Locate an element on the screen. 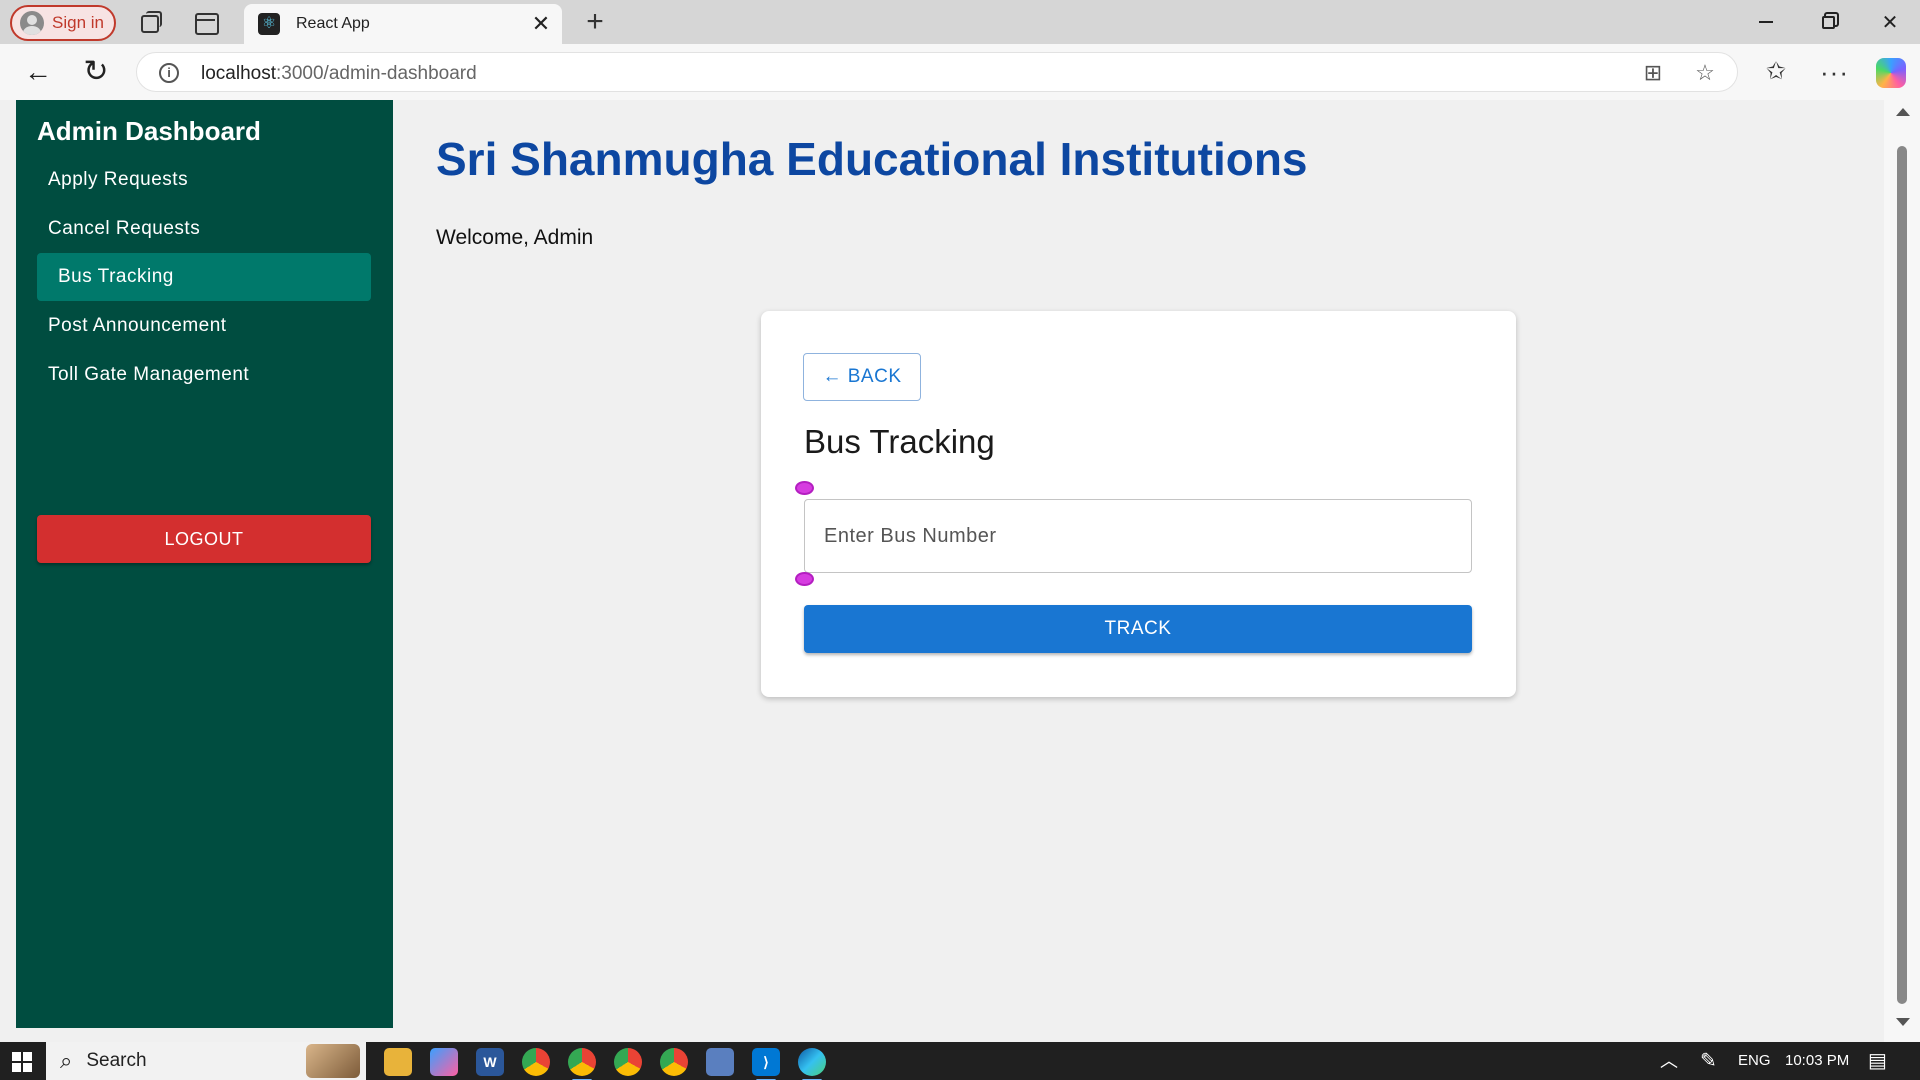  scrollbar-thumb is located at coordinates (1902, 575).